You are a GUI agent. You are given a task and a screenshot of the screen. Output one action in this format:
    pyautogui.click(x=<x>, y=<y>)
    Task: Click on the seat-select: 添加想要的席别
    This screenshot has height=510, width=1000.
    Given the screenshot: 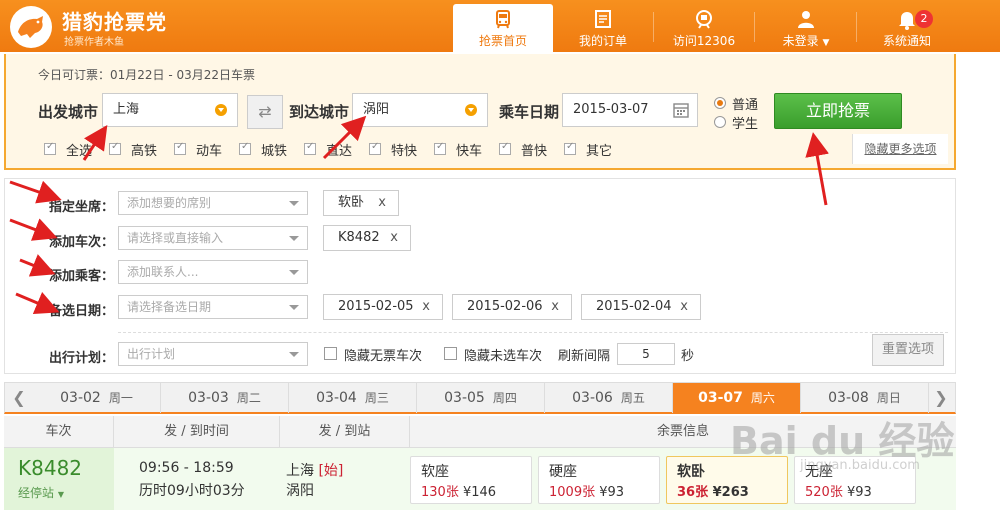 What is the action you would take?
    pyautogui.click(x=213, y=203)
    